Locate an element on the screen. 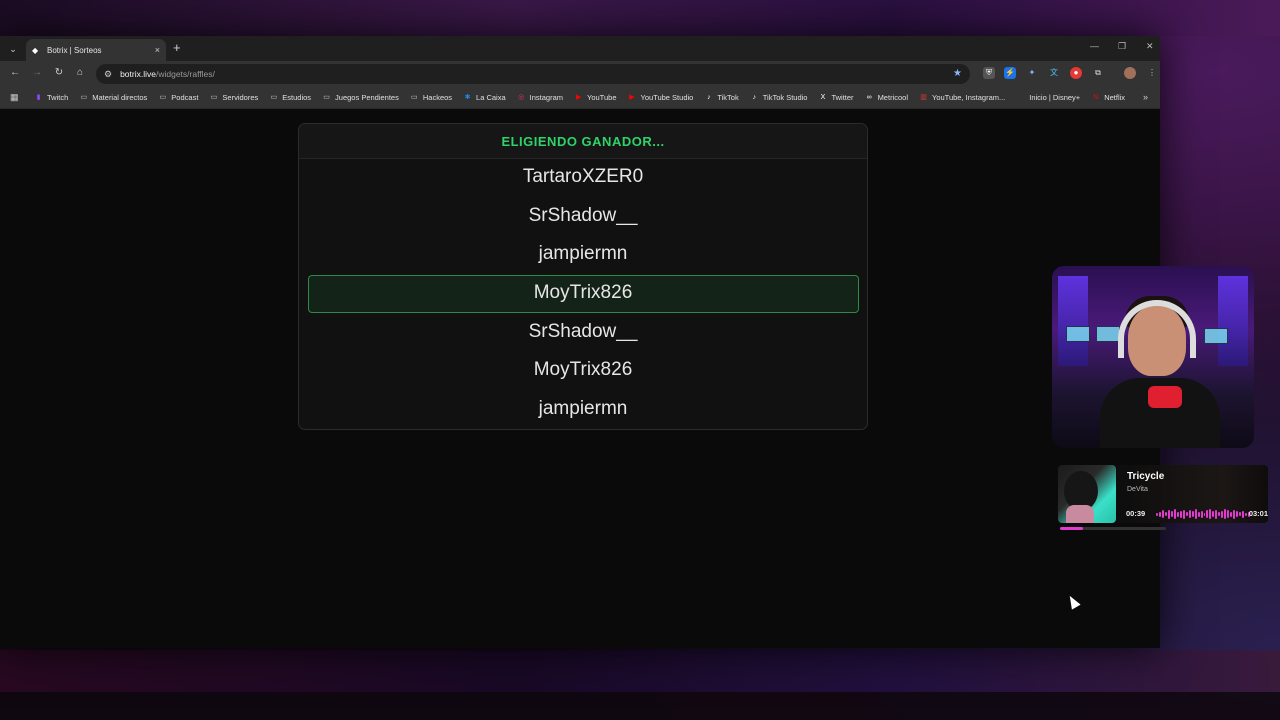  bookmark-item: ♪ TikTok is located at coordinates (721, 97).